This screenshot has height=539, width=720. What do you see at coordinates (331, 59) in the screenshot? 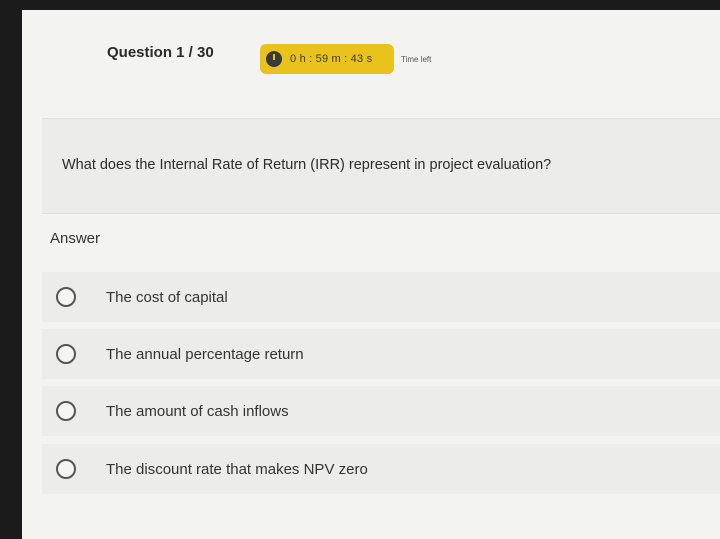
I see `timer-text: 0 h : 59 m : 43 s` at bounding box center [331, 59].